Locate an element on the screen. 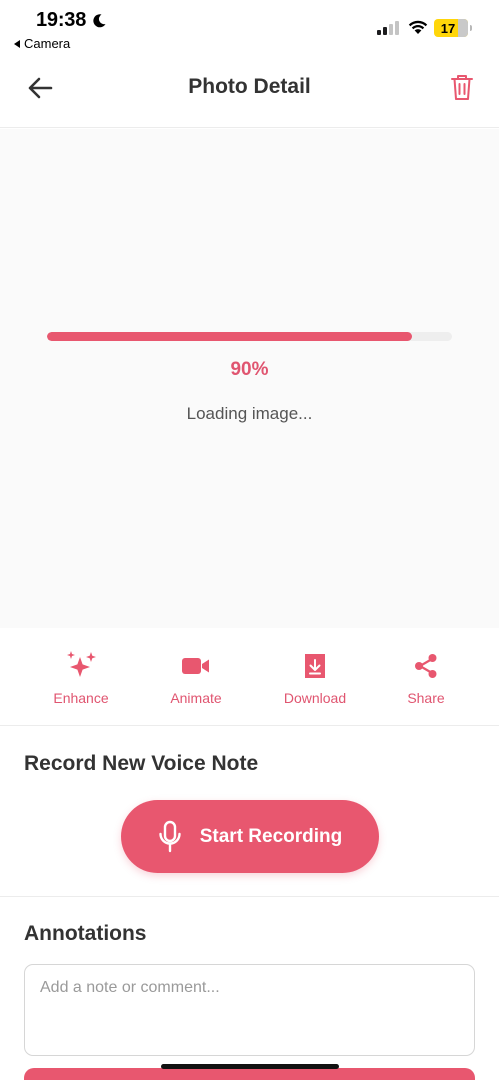  moon-icon is located at coordinates (99, 20).